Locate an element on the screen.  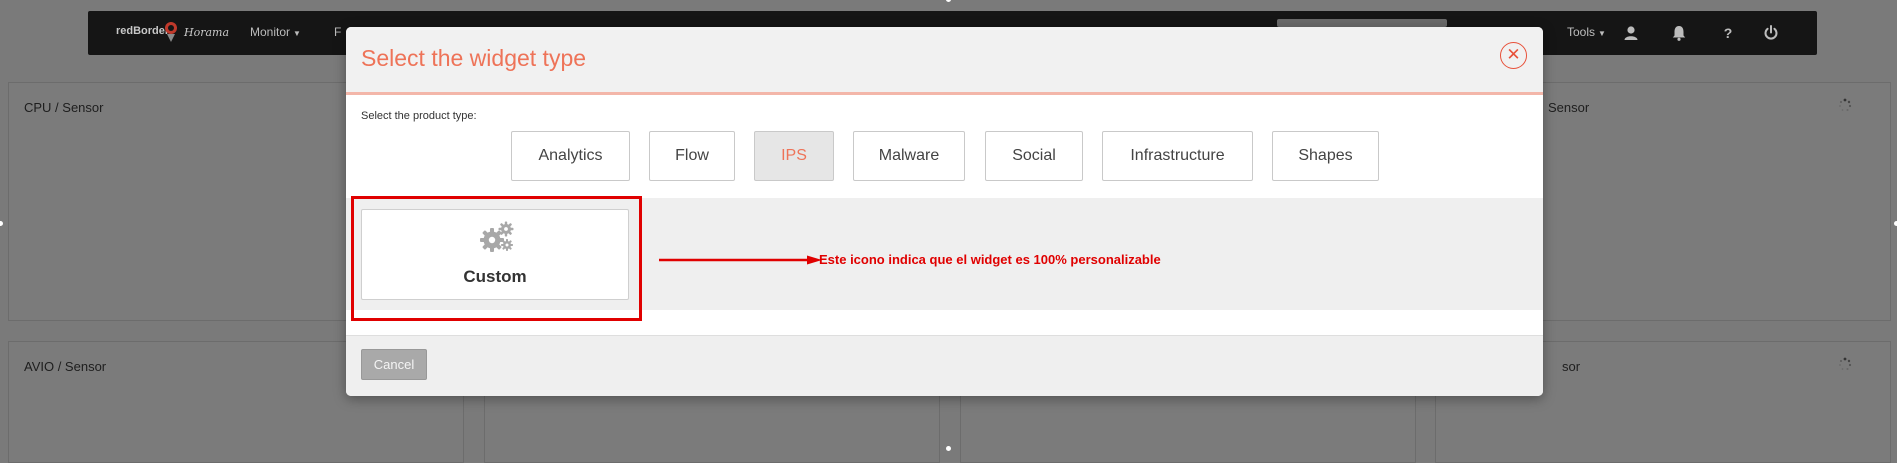
bell-icon is located at coordinates (1679, 33).